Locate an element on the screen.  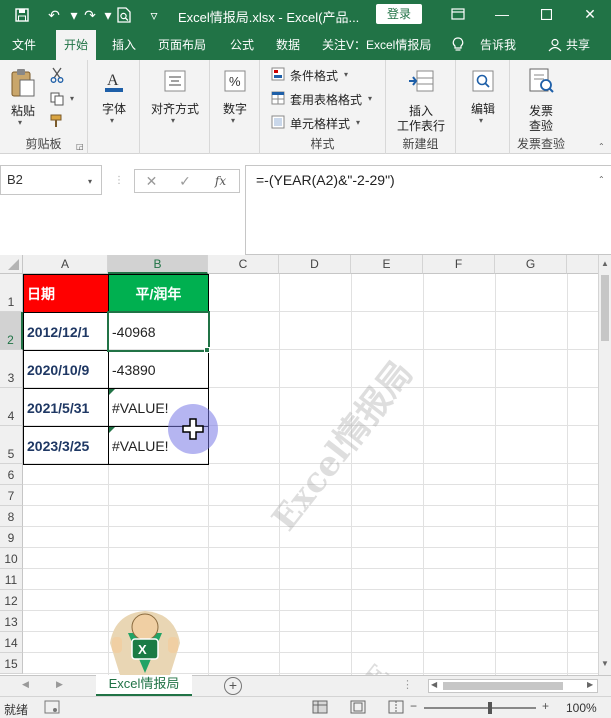
collapse-ribbon-icon: ⌃ is located at coordinates (601, 146).